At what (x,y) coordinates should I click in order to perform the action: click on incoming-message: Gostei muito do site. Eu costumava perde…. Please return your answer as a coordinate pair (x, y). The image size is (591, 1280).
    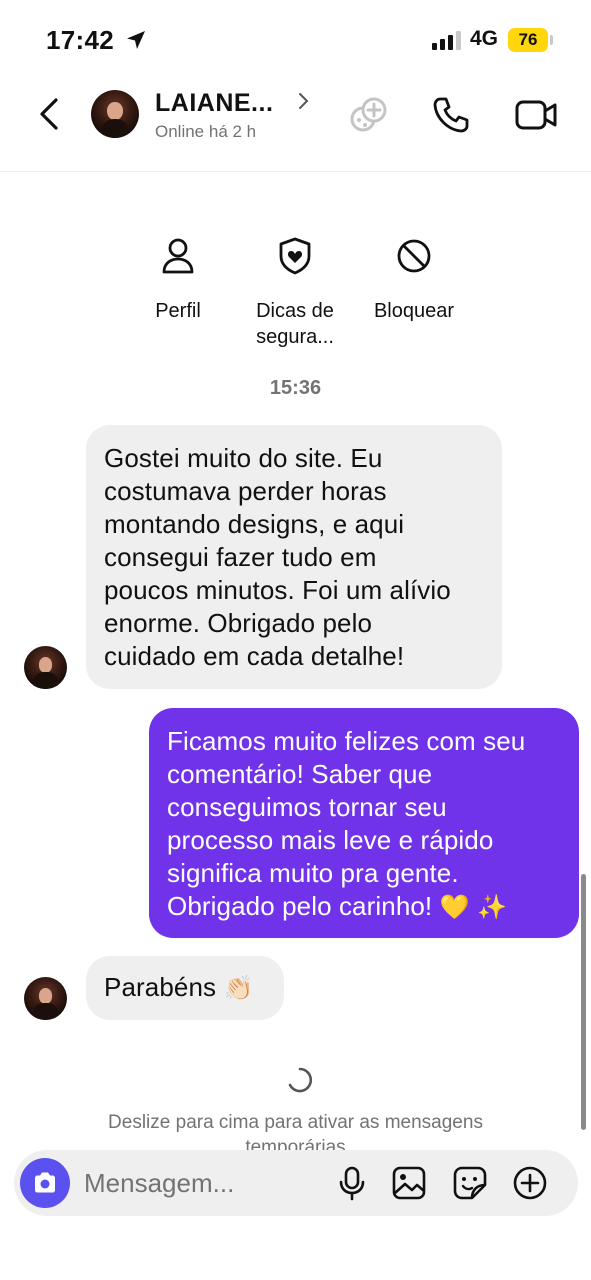
    Looking at the image, I should click on (294, 557).